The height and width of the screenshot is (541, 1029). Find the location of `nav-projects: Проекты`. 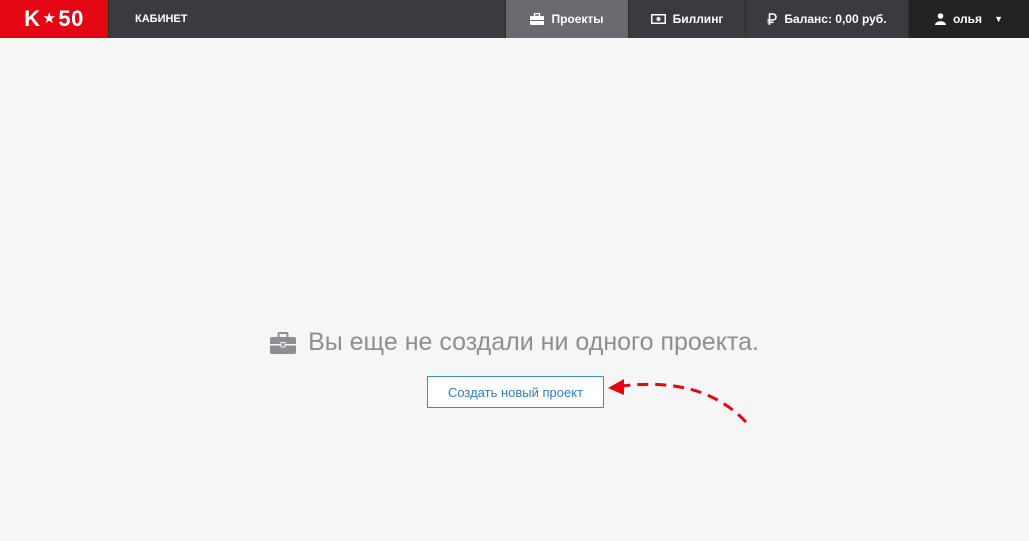

nav-projects: Проекты is located at coordinates (566, 19).